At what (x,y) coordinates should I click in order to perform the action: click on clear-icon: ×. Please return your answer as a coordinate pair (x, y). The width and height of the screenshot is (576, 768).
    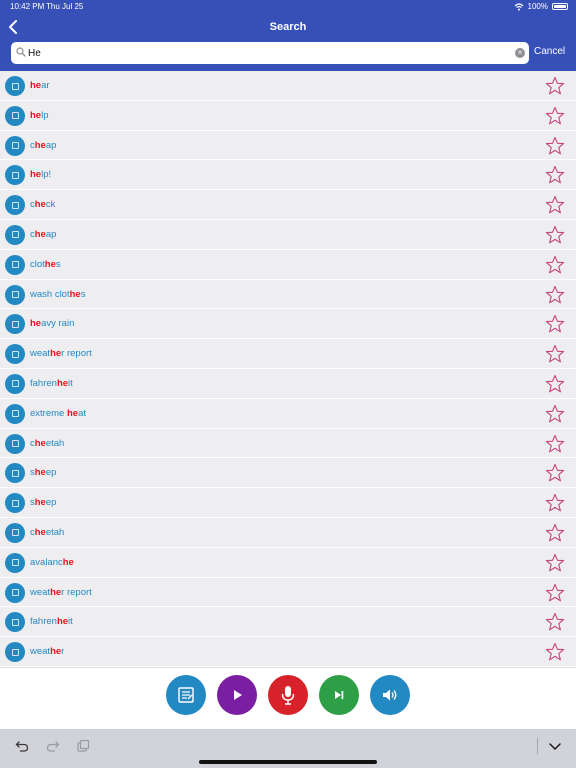
    Looking at the image, I should click on (520, 53).